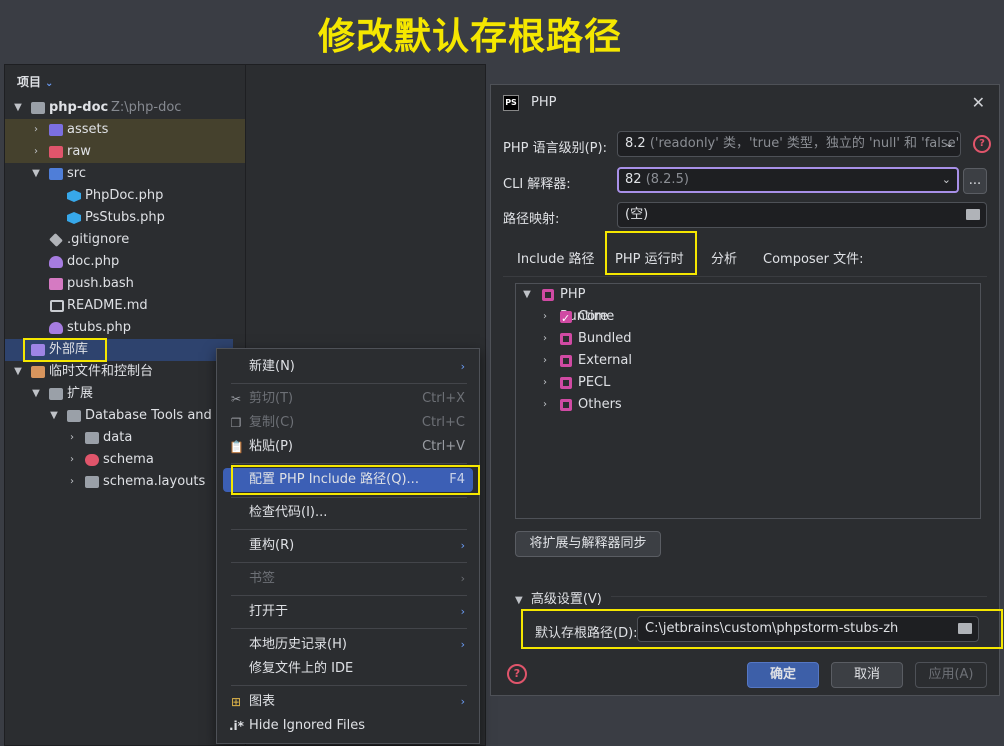 This screenshot has height=746, width=1004. Describe the element at coordinates (348, 399) in the screenshot. I see `menu-item-cut: ✂ 剪切(T) Ctrl+X` at that location.